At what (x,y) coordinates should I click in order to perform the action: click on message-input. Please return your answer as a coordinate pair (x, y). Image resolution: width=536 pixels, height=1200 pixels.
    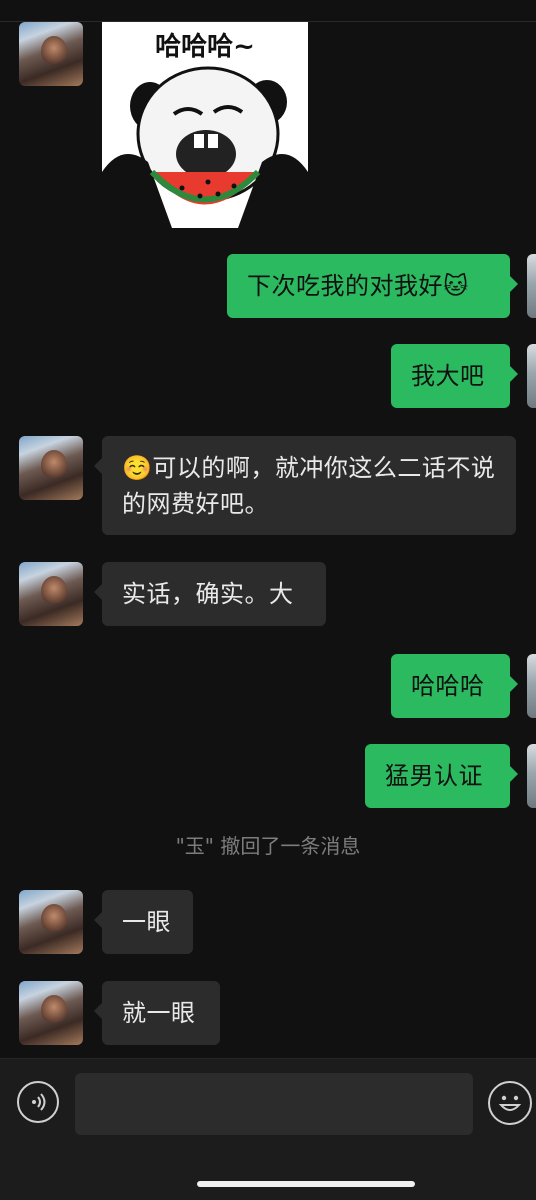
    Looking at the image, I should click on (274, 1104).